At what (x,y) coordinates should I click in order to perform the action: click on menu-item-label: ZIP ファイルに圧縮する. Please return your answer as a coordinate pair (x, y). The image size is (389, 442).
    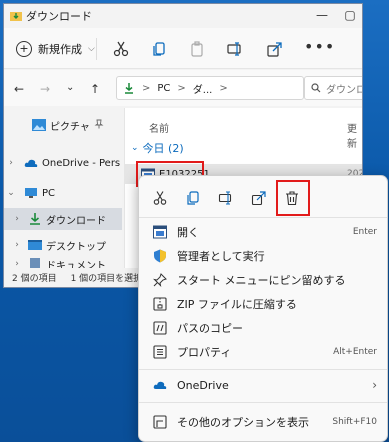
    Looking at the image, I should click on (237, 304).